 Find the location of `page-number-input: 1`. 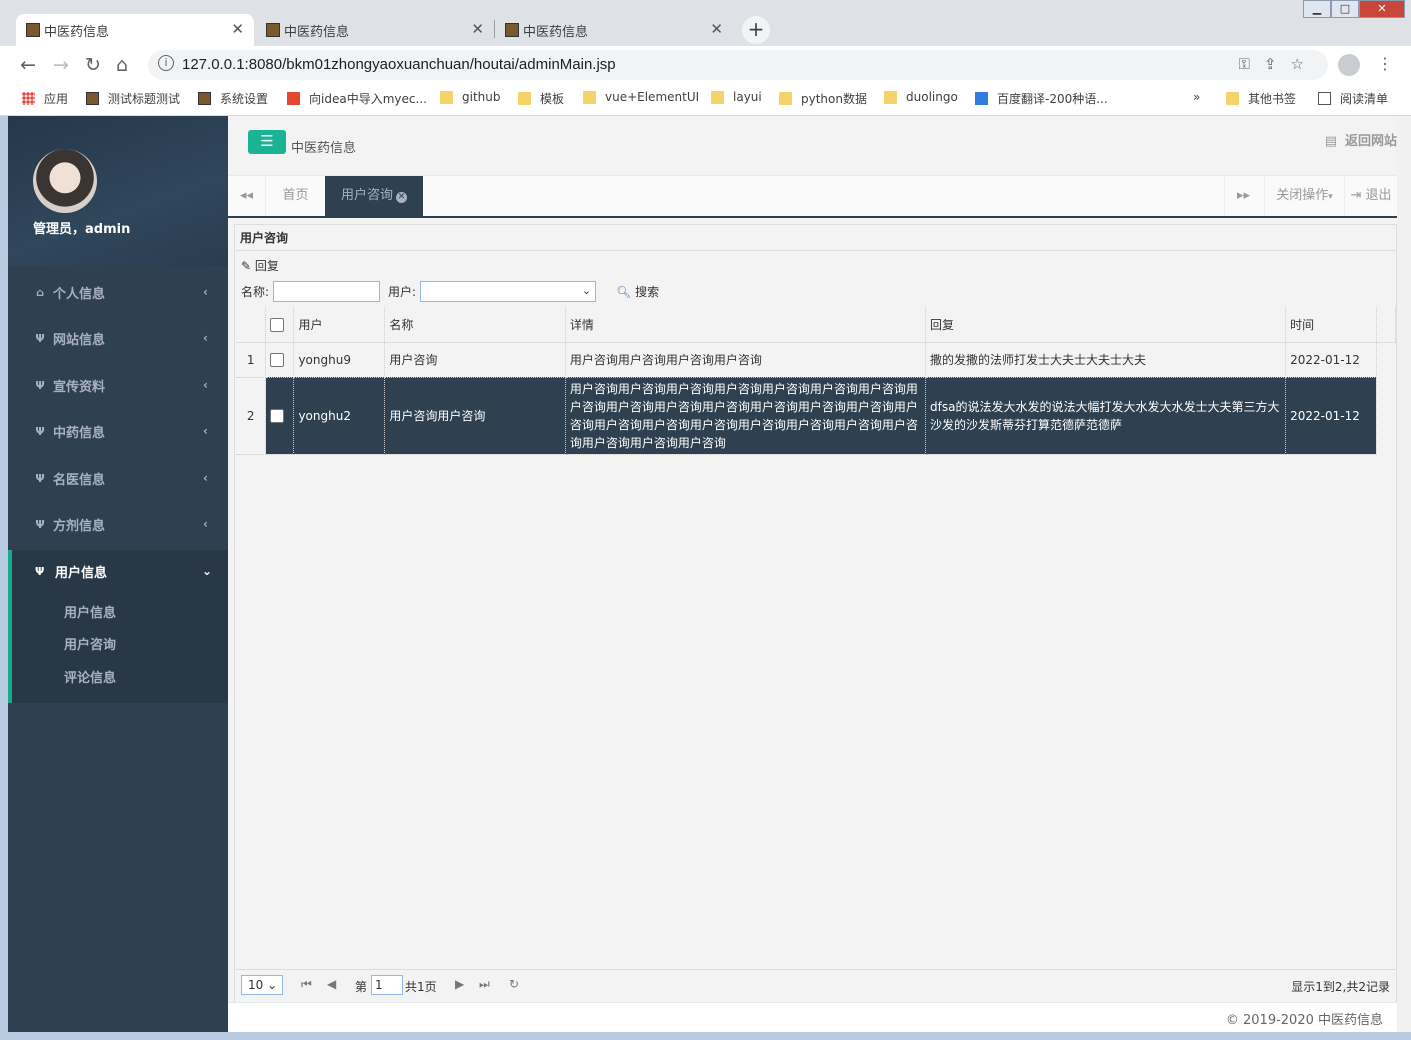

page-number-input: 1 is located at coordinates (387, 985).